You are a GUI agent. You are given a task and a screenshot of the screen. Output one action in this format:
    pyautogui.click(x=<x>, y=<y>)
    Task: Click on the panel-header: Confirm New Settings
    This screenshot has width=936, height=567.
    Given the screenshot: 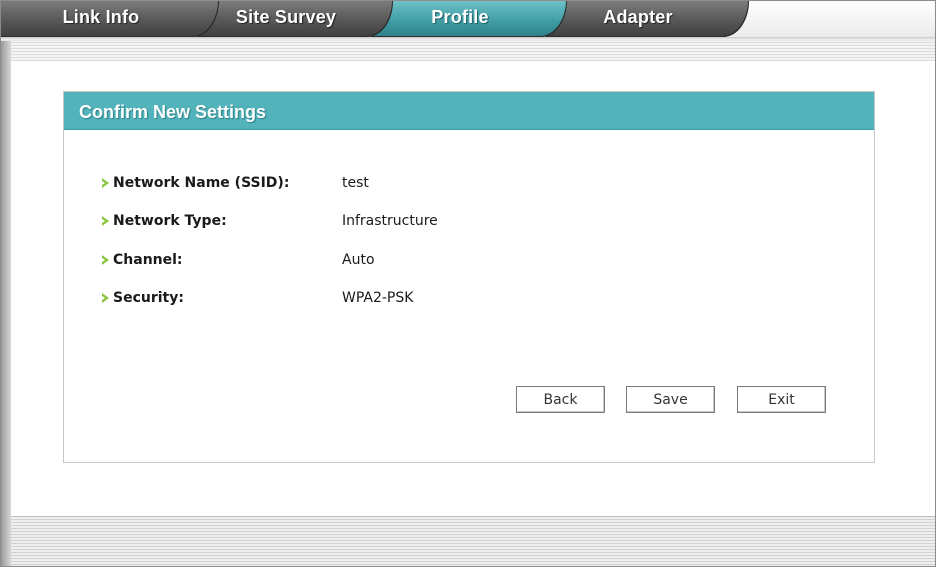 What is the action you would take?
    pyautogui.click(x=469, y=111)
    